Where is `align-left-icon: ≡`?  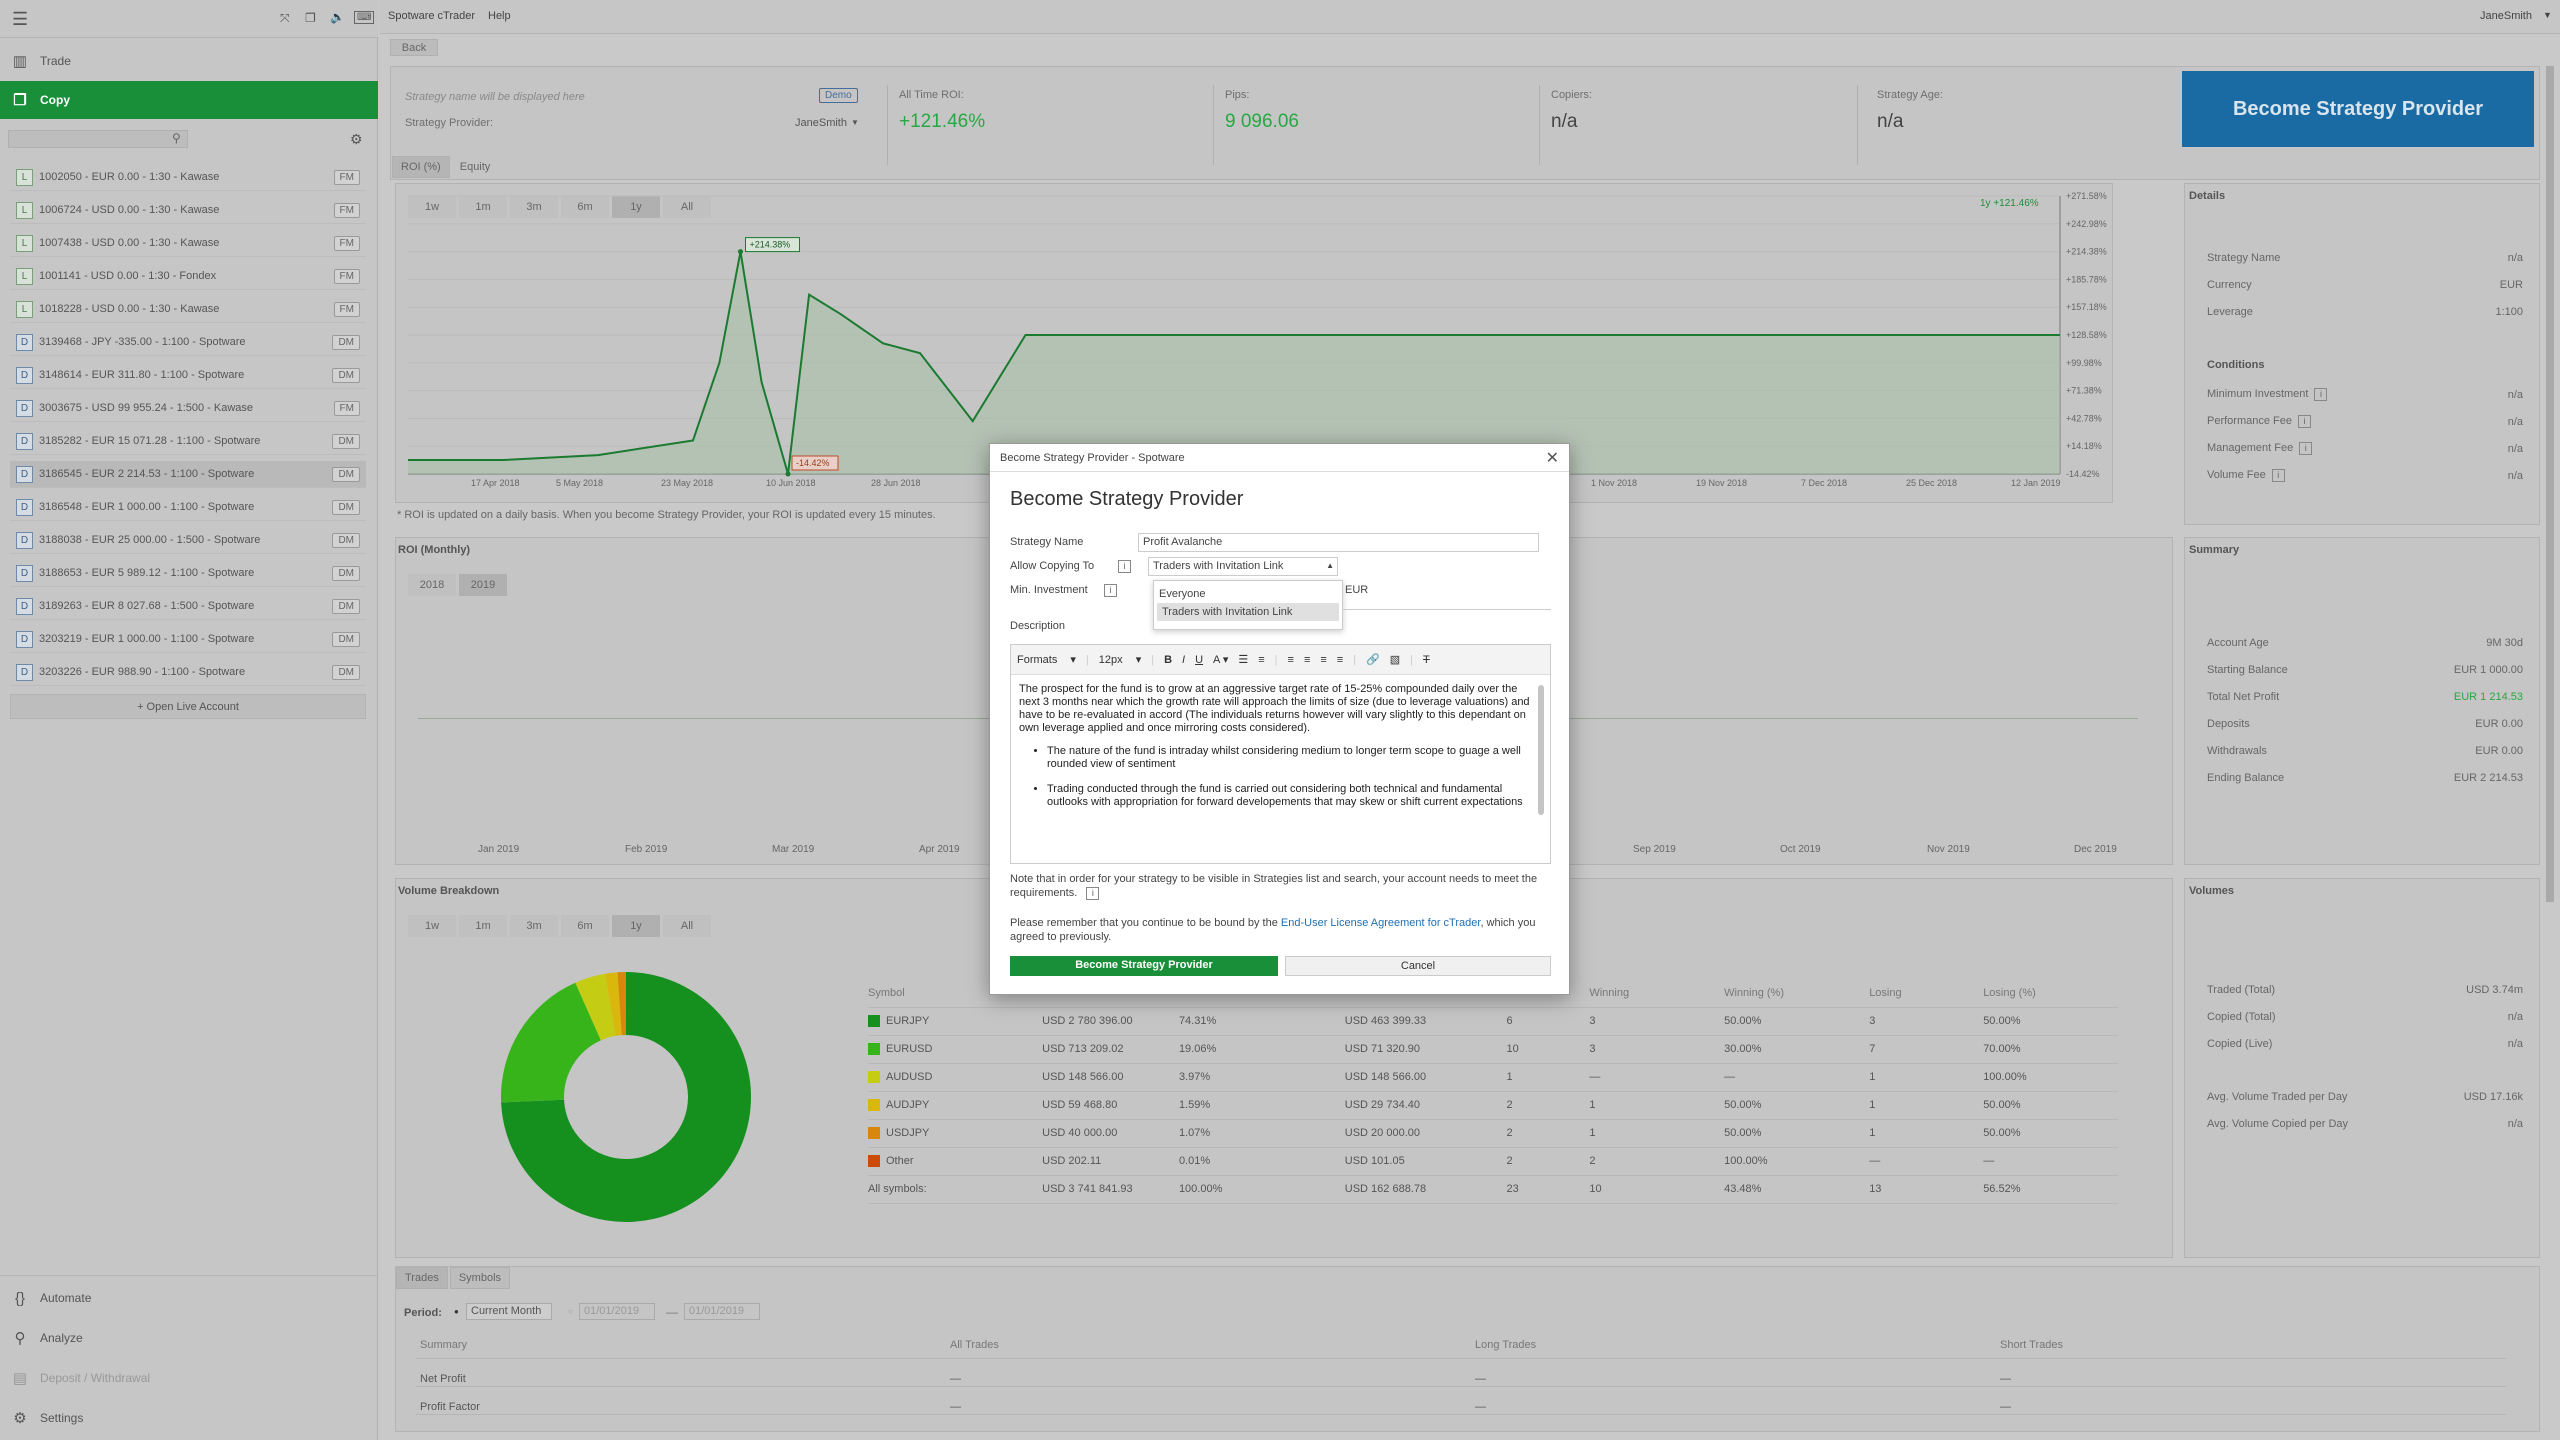 align-left-icon: ≡ is located at coordinates (1291, 660).